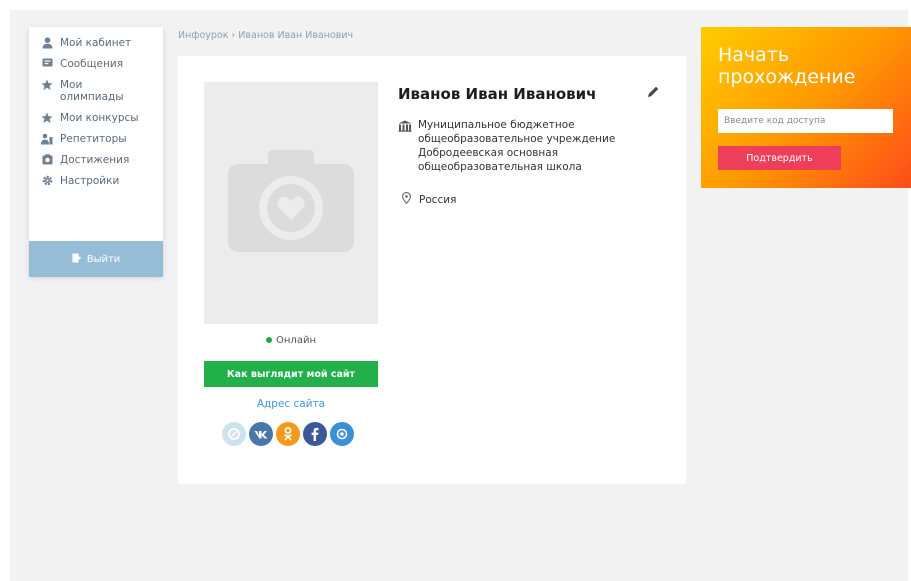 The image size is (911, 581). Describe the element at coordinates (90, 181) in the screenshot. I see `sidebar-item-label: Настройки` at that location.